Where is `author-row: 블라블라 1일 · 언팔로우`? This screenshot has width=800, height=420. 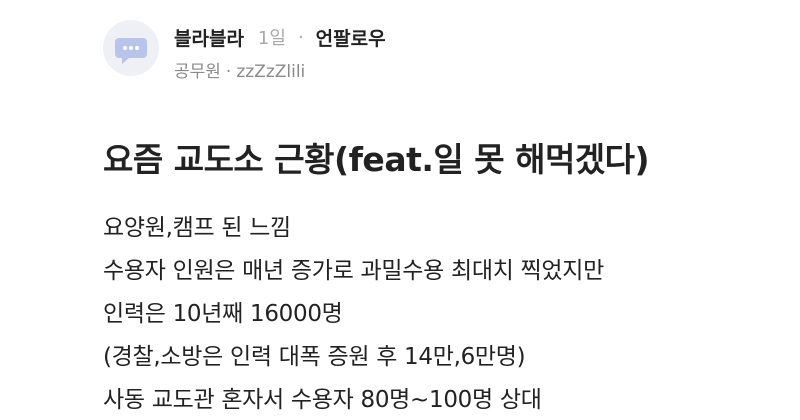
author-row: 블라블라 1일 · 언팔로우 is located at coordinates (280, 37).